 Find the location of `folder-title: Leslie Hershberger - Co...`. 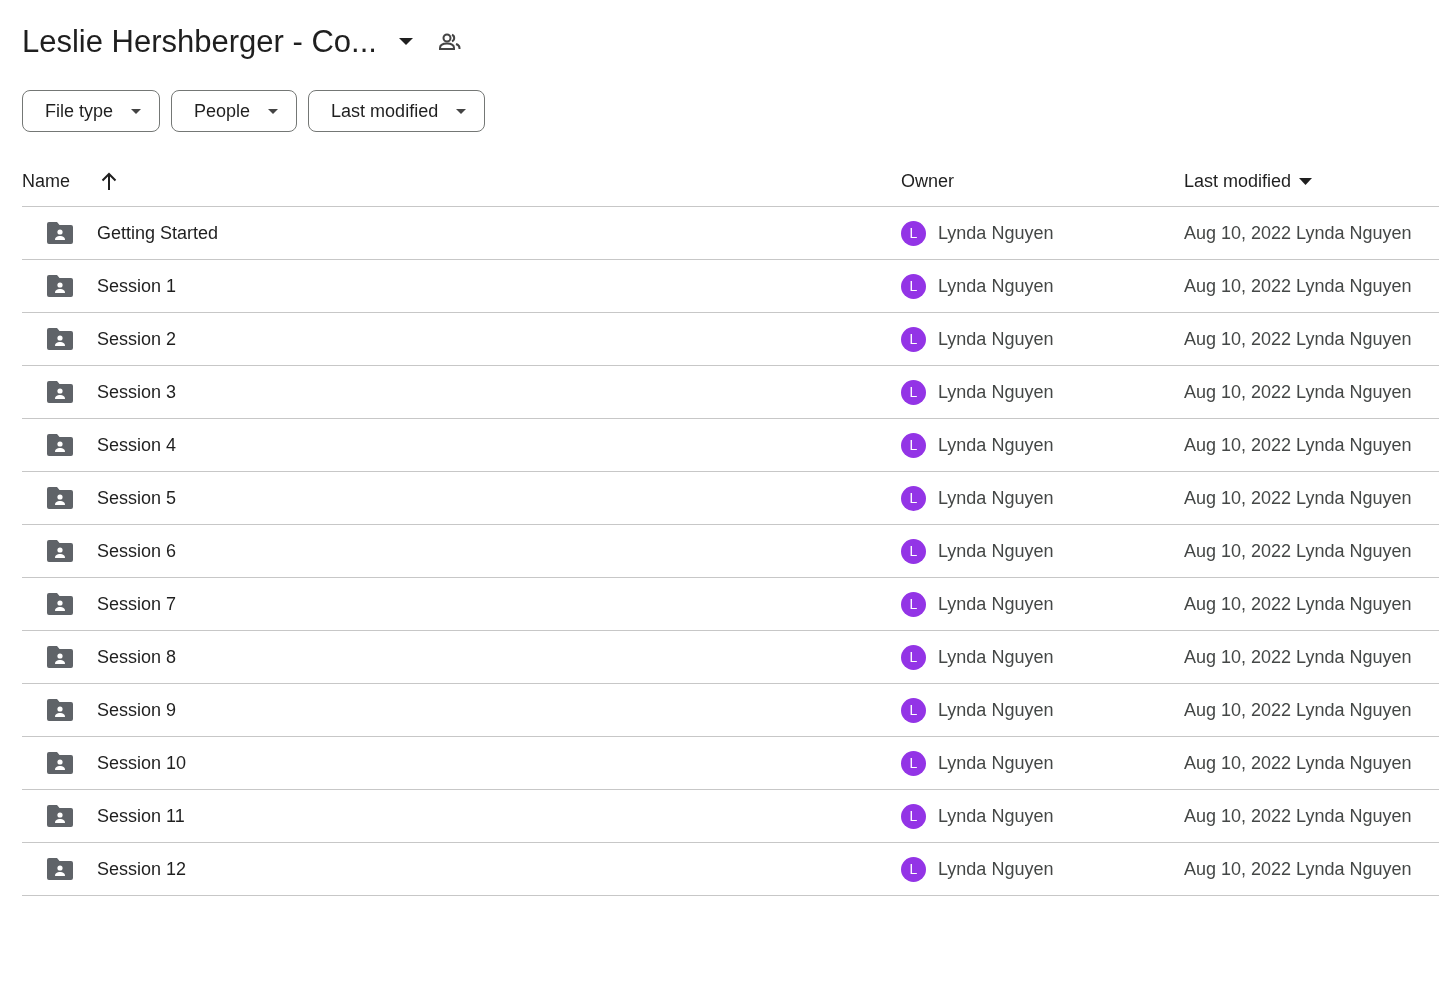

folder-title: Leslie Hershberger - Co... is located at coordinates (199, 42).